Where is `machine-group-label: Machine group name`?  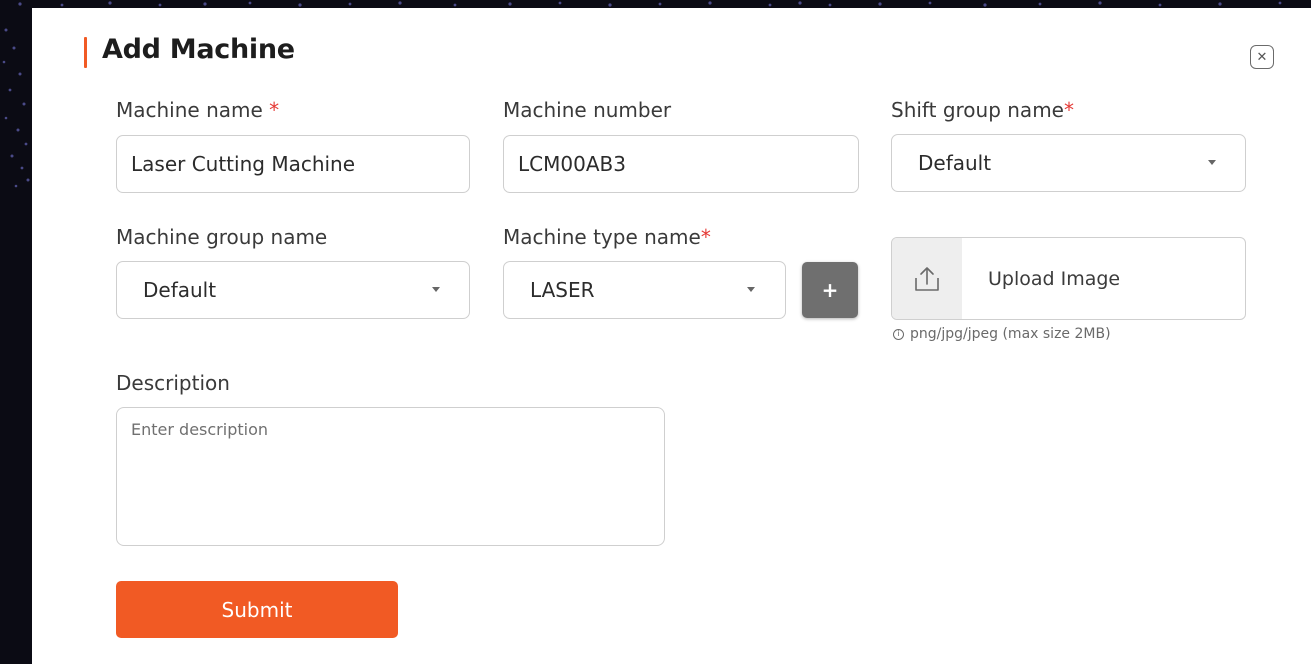 machine-group-label: Machine group name is located at coordinates (221, 237).